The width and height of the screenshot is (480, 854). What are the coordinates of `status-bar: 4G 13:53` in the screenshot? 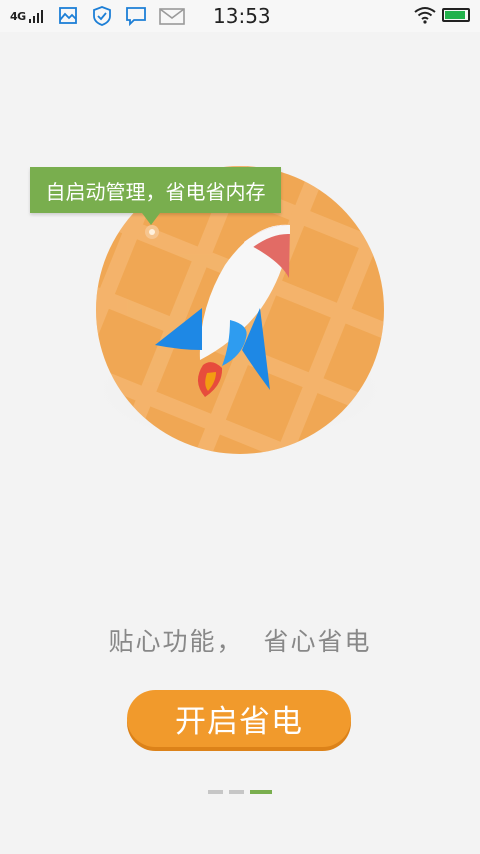 It's located at (240, 16).